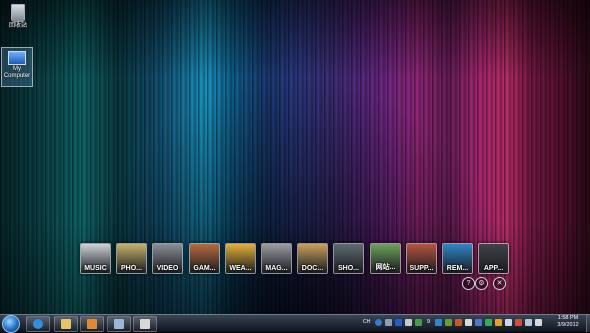  Describe the element at coordinates (17, 72) in the screenshot. I see `desktop-icon-label: My Computer` at that location.